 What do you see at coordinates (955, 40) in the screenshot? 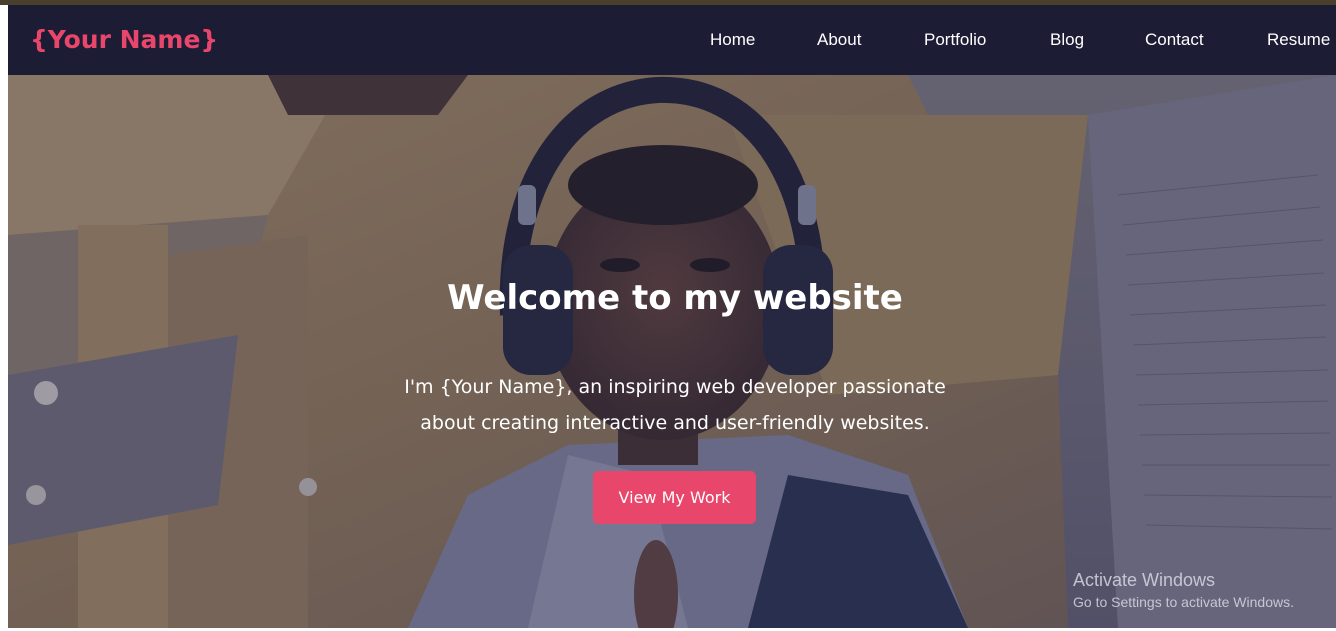
I see `nav-link-portfolio: Portfolio` at bounding box center [955, 40].